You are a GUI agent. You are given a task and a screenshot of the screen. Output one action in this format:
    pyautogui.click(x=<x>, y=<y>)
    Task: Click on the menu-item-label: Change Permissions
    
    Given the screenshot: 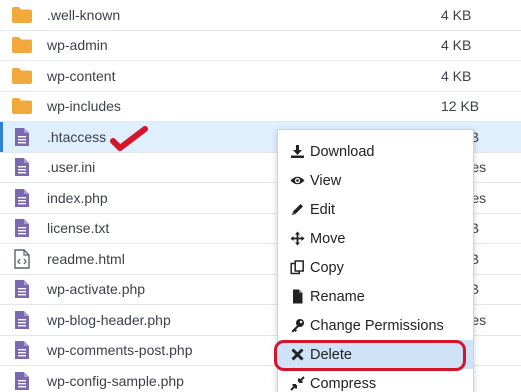 What is the action you would take?
    pyautogui.click(x=377, y=325)
    